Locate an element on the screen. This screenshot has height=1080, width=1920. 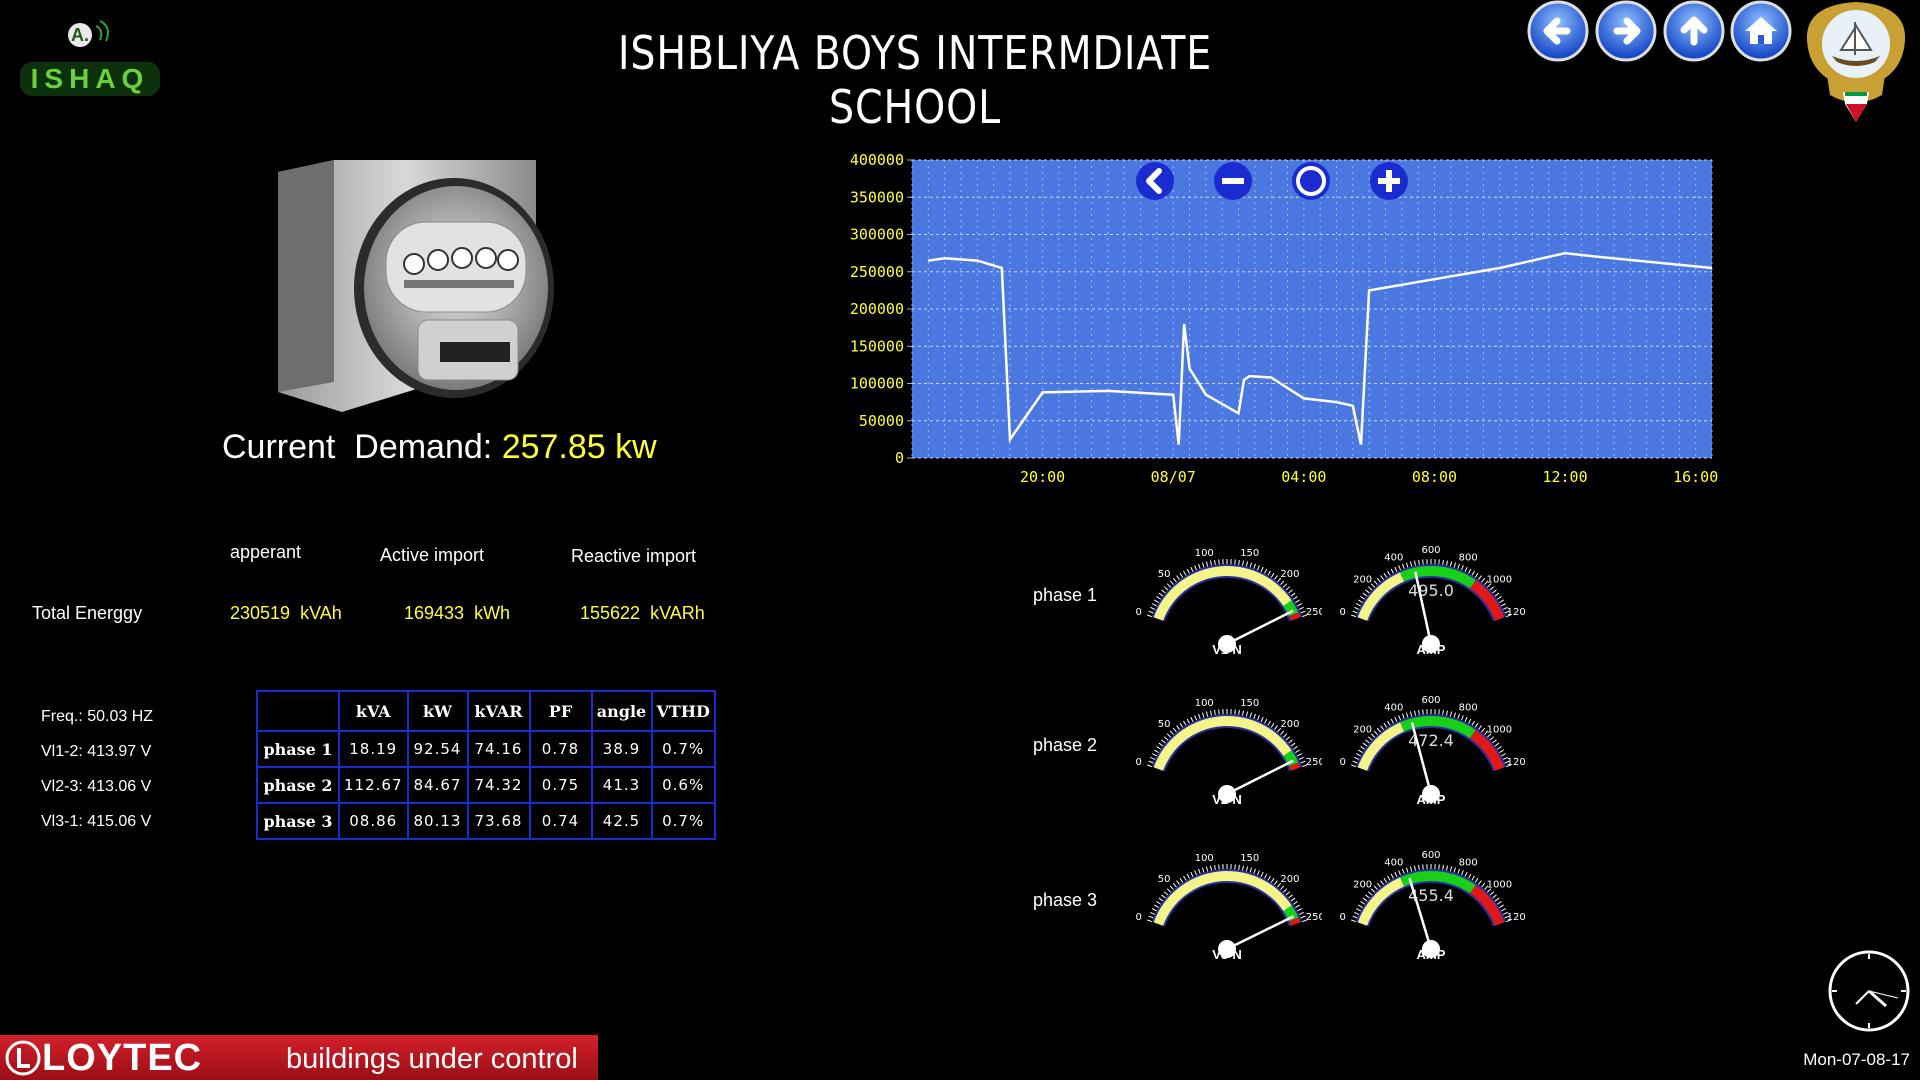
gauge-tick-label: 1200 is located at coordinates (1516, 762).